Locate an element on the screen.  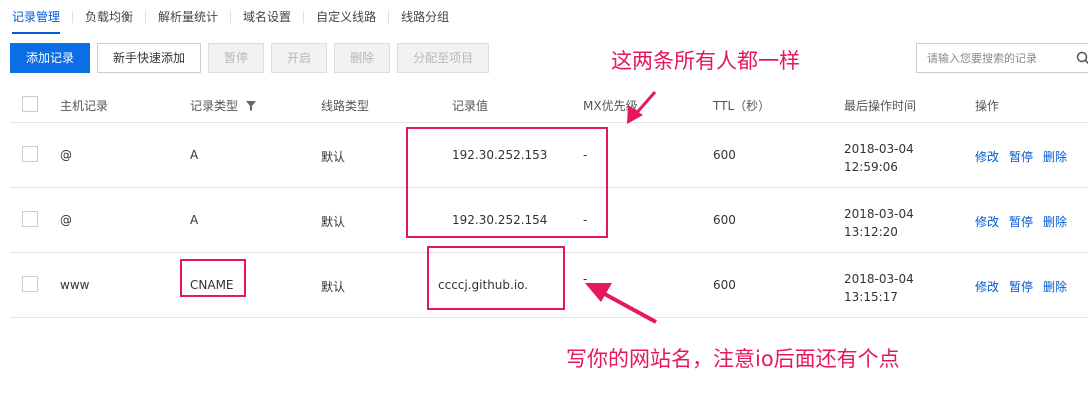
annotation-note-bottom: 写你的网站名，注意io后面还有个点 is located at coordinates (733, 359).